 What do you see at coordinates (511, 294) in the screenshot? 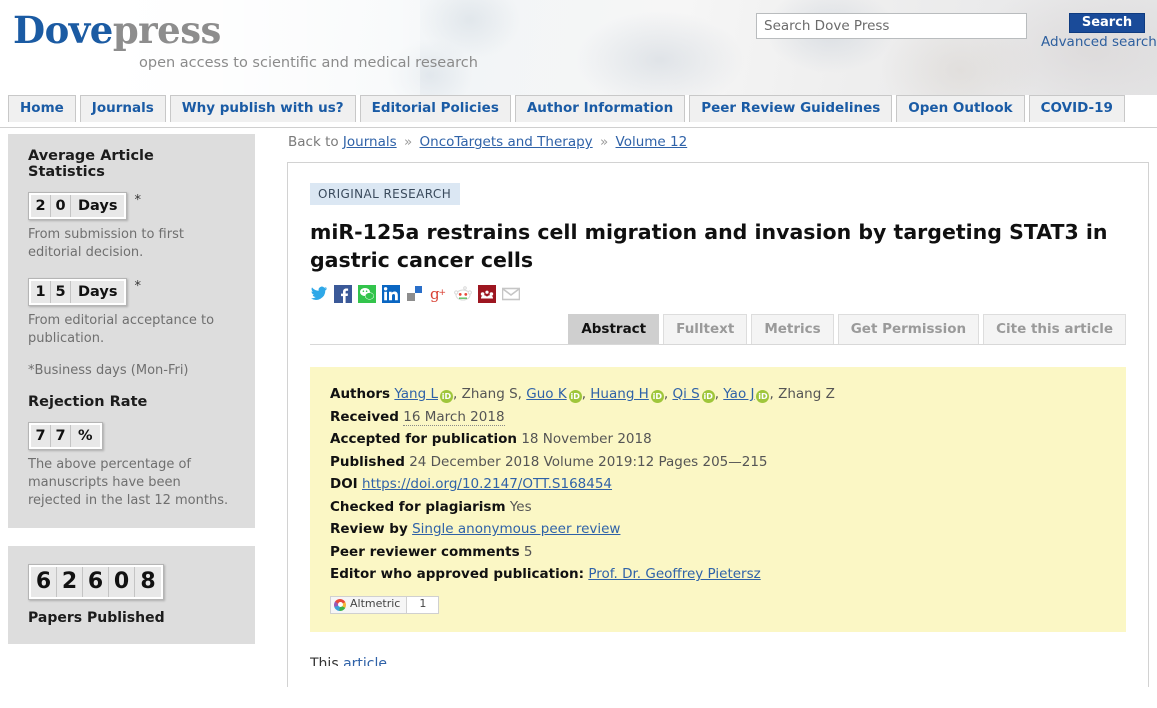
I see `email-icon` at bounding box center [511, 294].